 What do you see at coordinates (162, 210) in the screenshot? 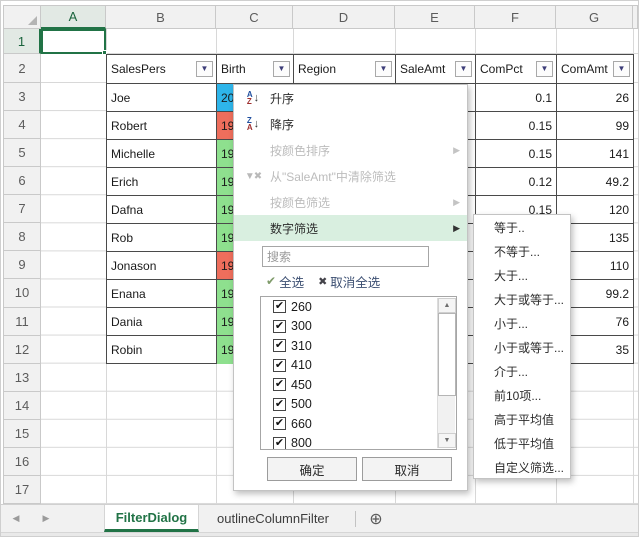
I see `cell-name: Dafna` at bounding box center [162, 210].